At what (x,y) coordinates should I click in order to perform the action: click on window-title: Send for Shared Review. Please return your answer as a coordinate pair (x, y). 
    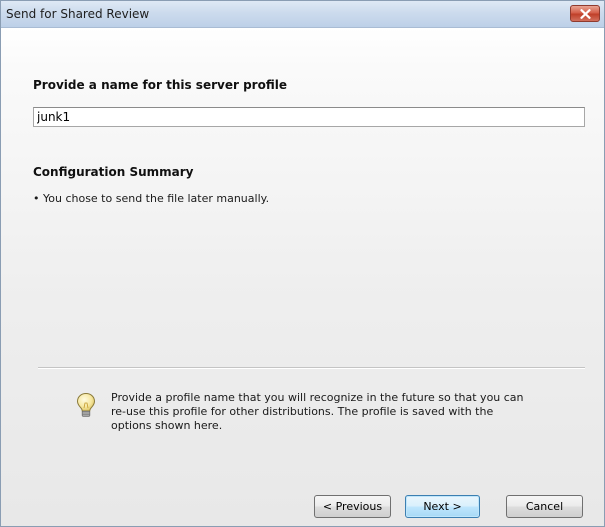
    Looking at the image, I should click on (78, 14).